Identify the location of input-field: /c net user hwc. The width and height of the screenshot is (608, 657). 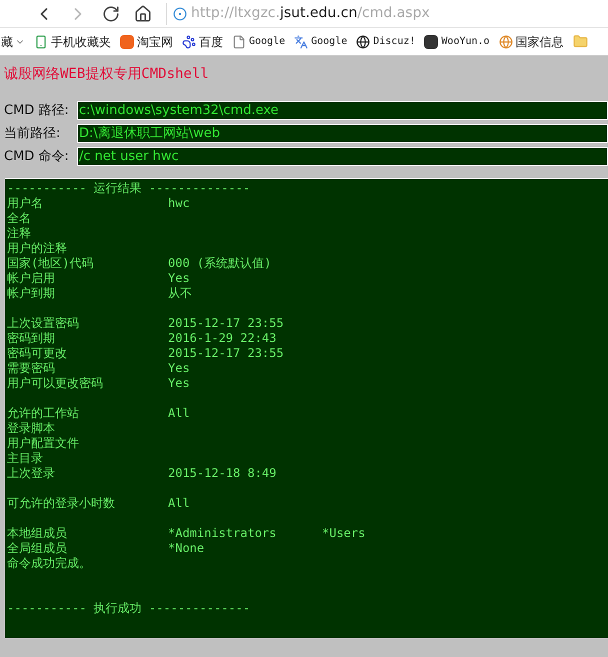
(342, 156).